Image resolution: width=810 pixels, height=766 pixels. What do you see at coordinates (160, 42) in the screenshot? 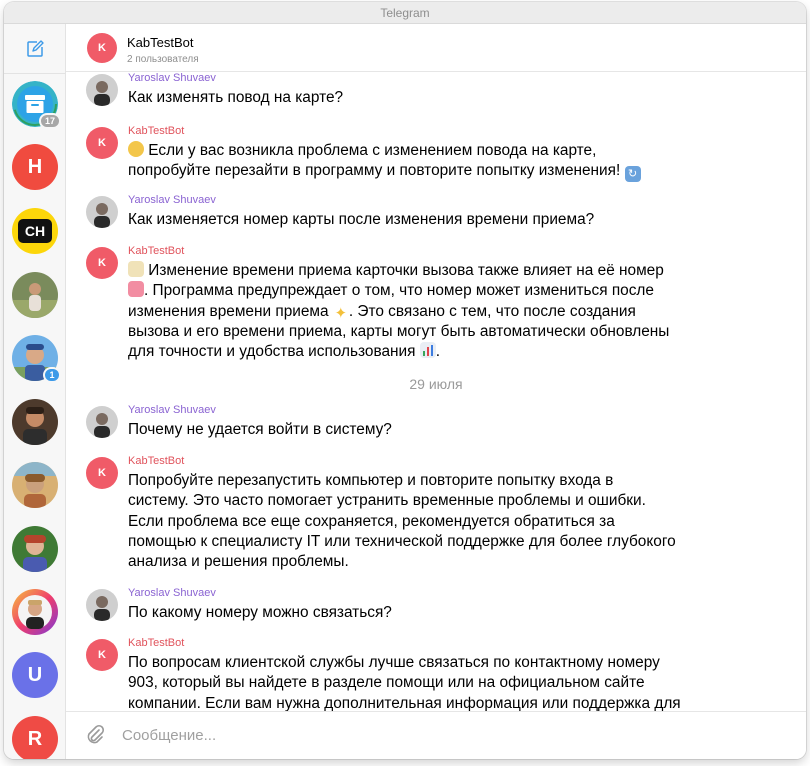
I see `chat-title: KabTestBot` at bounding box center [160, 42].